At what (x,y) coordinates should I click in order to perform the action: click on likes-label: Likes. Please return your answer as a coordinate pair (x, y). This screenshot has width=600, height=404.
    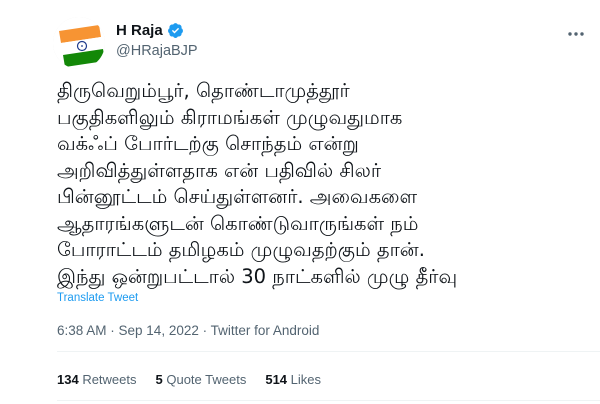
    Looking at the image, I should click on (304, 379).